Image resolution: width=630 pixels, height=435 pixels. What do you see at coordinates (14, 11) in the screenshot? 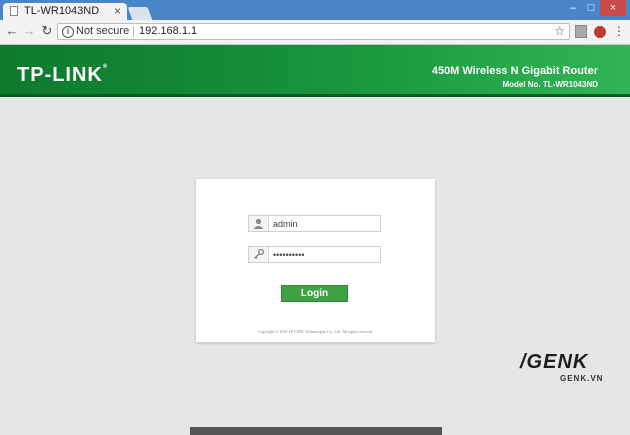
I see `page-icon` at bounding box center [14, 11].